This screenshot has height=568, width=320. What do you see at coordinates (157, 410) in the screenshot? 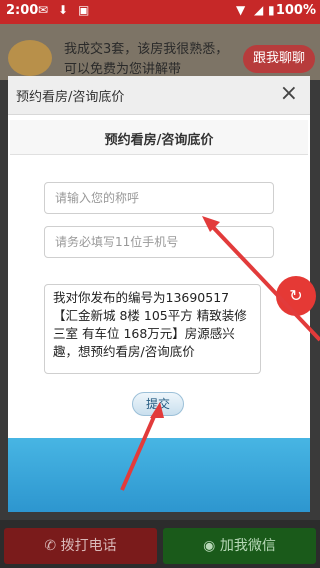
I see `arrow-head-submit` at bounding box center [157, 410].